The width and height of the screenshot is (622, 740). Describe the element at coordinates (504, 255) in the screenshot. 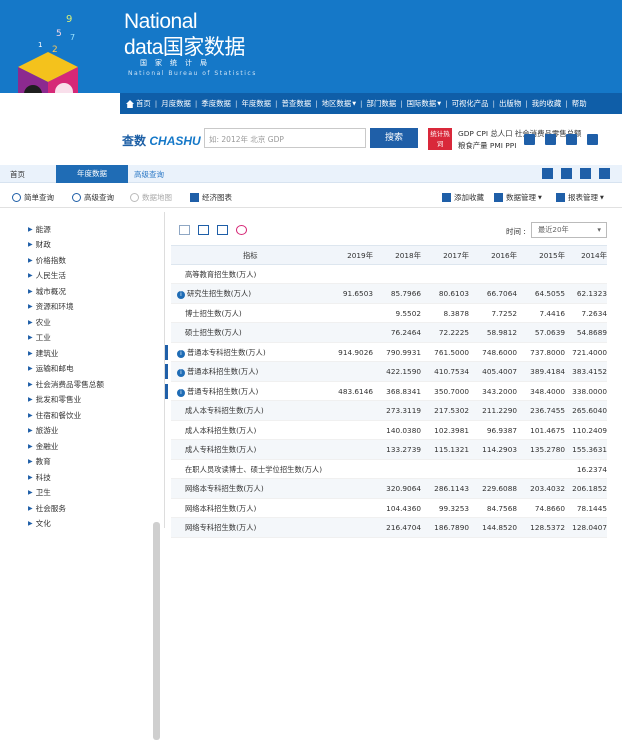

I see `header-year: 2016年` at that location.